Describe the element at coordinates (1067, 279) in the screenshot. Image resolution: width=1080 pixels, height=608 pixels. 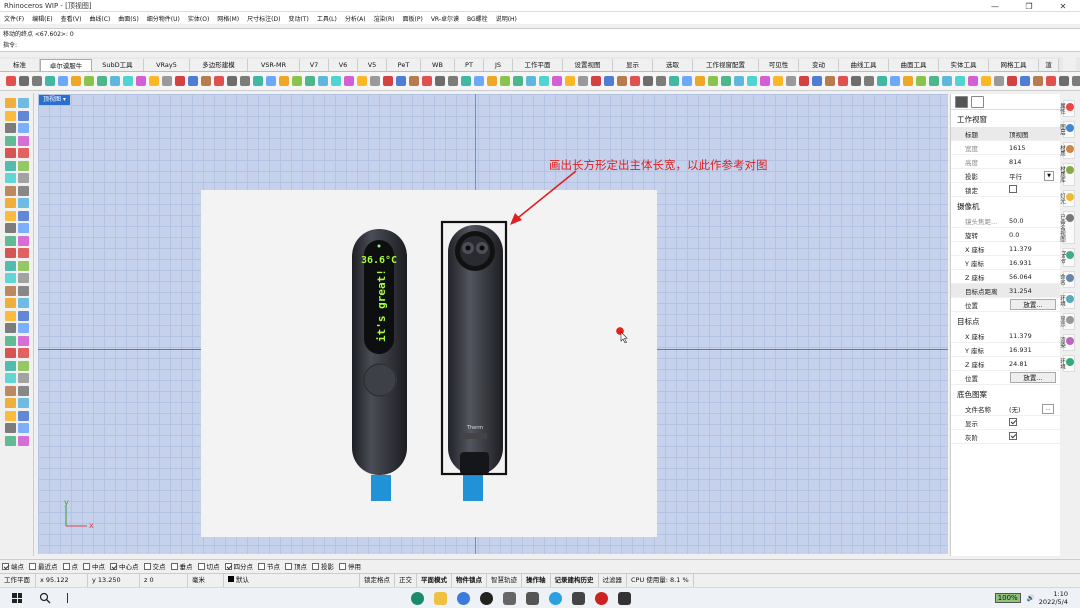
I see `side-tab-named: 命名` at that location.